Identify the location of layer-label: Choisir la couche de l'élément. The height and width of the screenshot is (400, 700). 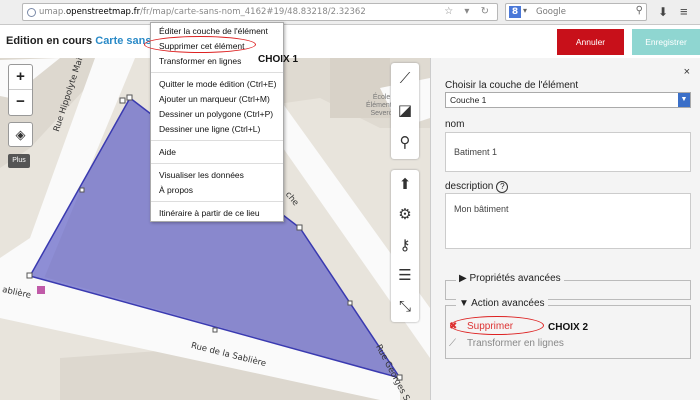
(512, 85).